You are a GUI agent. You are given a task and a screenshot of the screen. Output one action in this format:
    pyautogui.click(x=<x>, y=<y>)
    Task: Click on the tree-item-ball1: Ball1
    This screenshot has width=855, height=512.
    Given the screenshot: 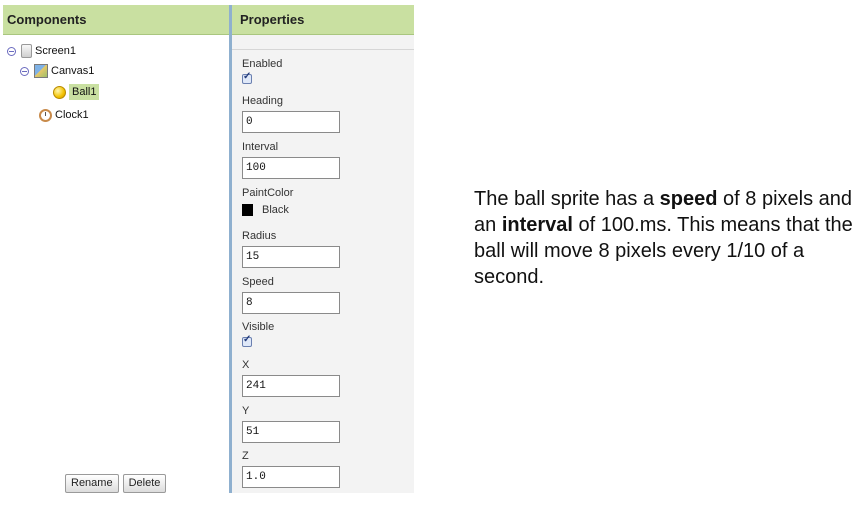 What is the action you would take?
    pyautogui.click(x=76, y=92)
    